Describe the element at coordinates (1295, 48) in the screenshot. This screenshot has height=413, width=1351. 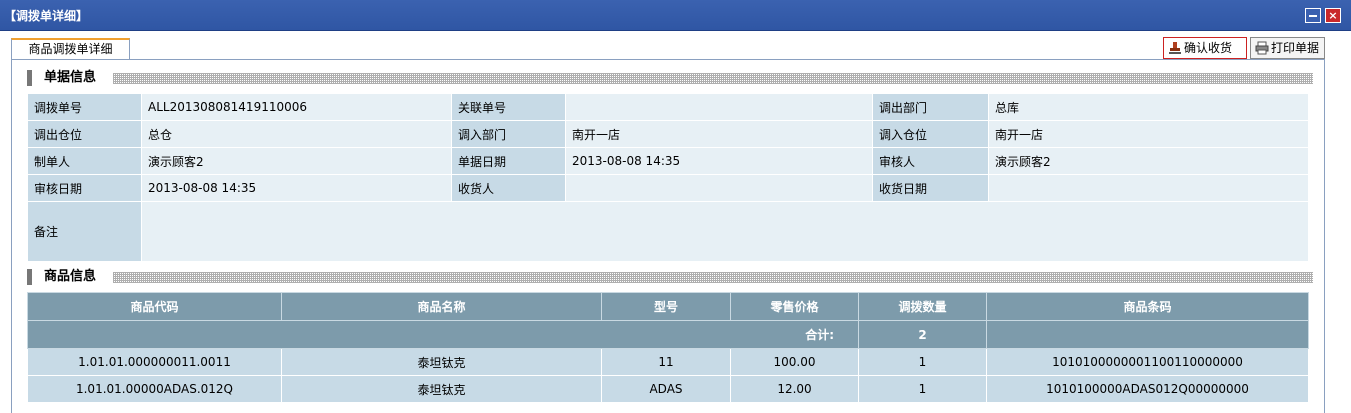
I see `print-label: 打印单据` at that location.